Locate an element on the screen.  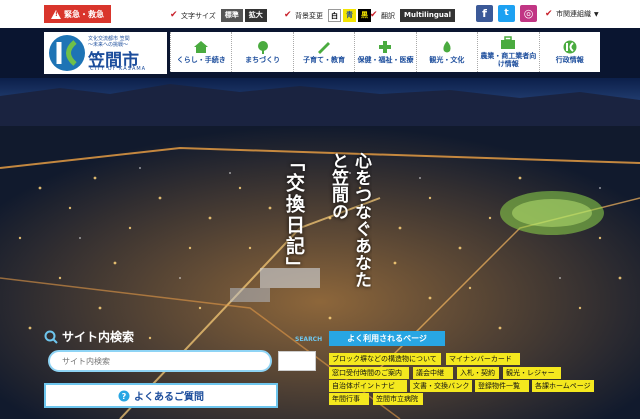
city-logo: 文化交流都市 笠間 ～未来への挑戦～ 笠間市 CITY OF KASAMA is located at coordinates (105, 53).